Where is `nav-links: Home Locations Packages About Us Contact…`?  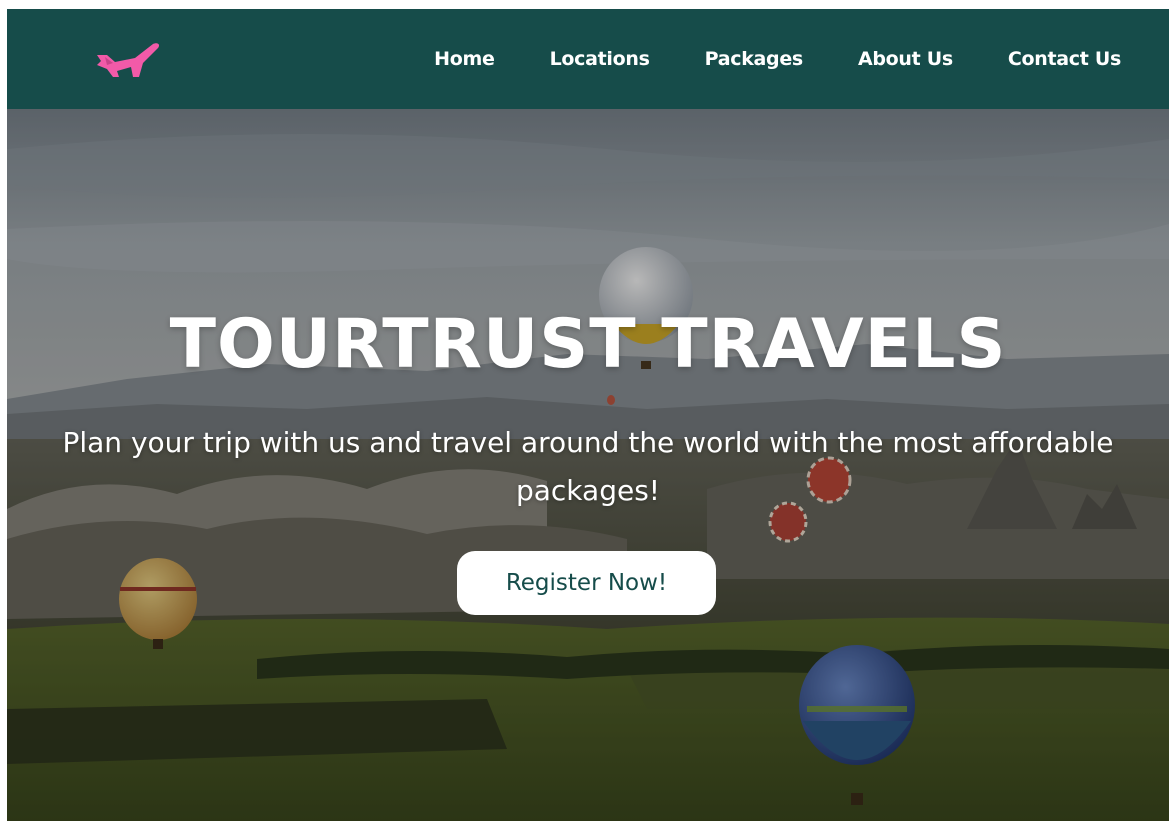
nav-links: Home Locations Packages About Us Contact… is located at coordinates (750, 59).